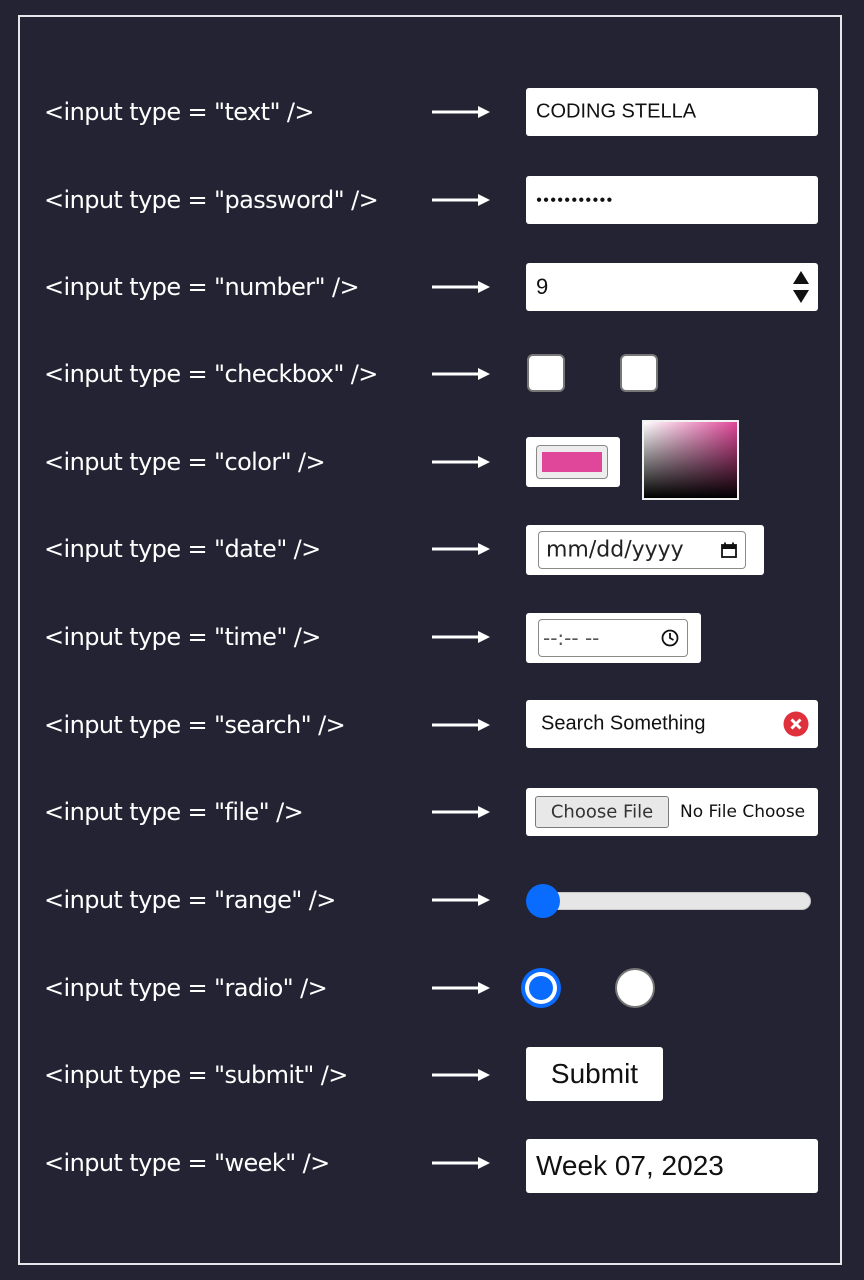 The image size is (864, 1280). I want to click on row-radio: <input type = "radio" />, so click(432, 988).